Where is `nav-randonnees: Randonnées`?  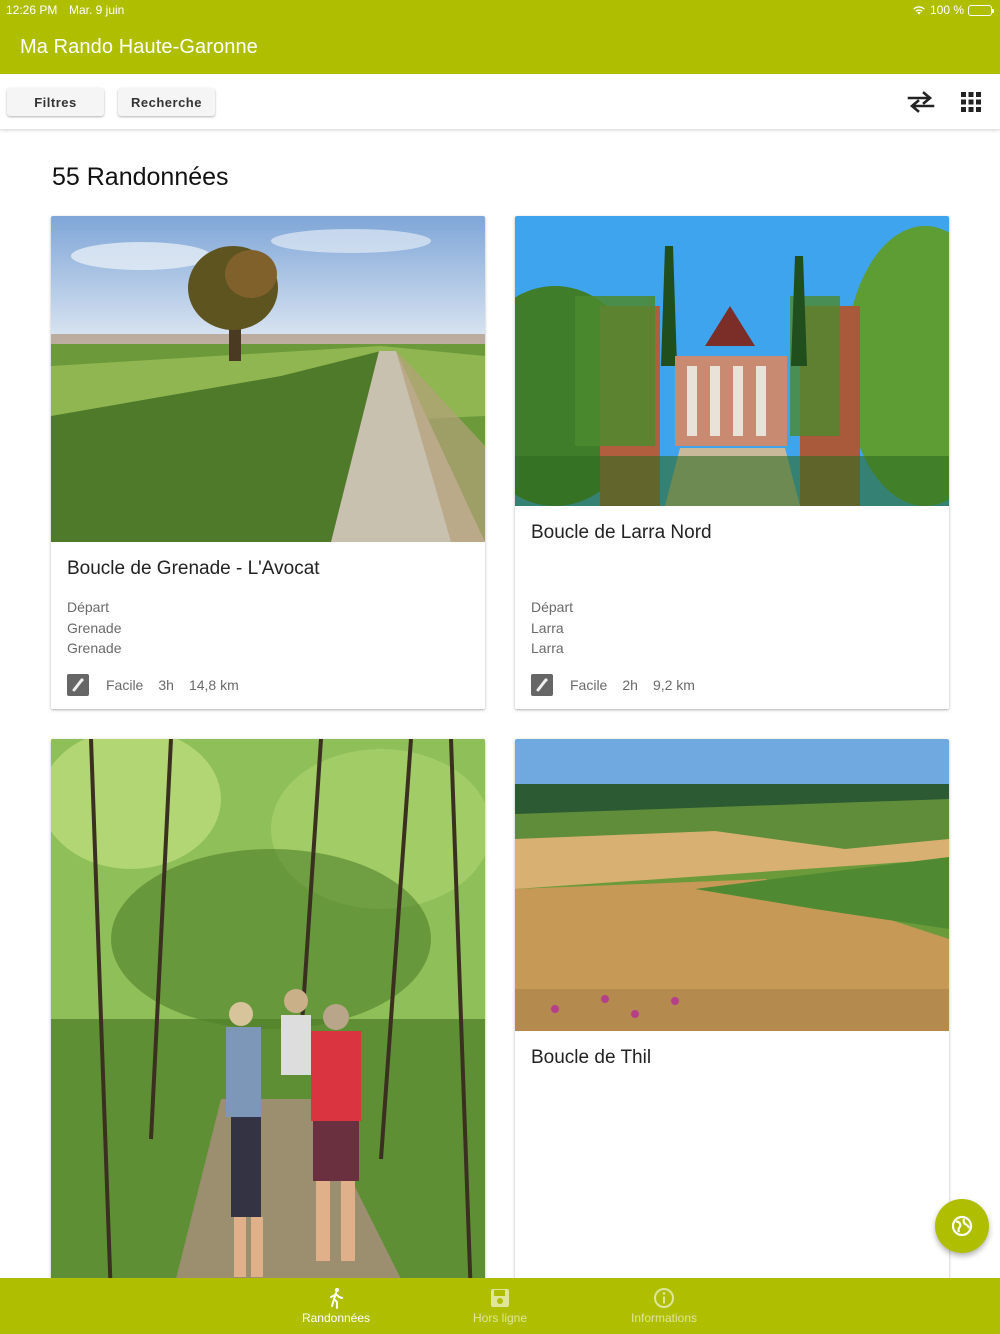
nav-randonnees: Randonnées is located at coordinates (336, 1306).